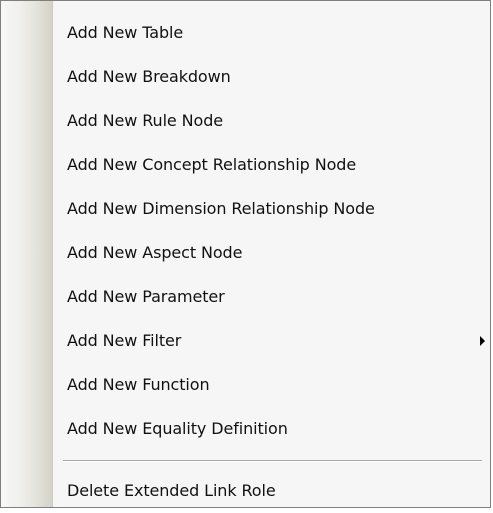 The width and height of the screenshot is (493, 513). Describe the element at coordinates (177, 428) in the screenshot. I see `menu-item-label: Add New Equality Definition` at that location.